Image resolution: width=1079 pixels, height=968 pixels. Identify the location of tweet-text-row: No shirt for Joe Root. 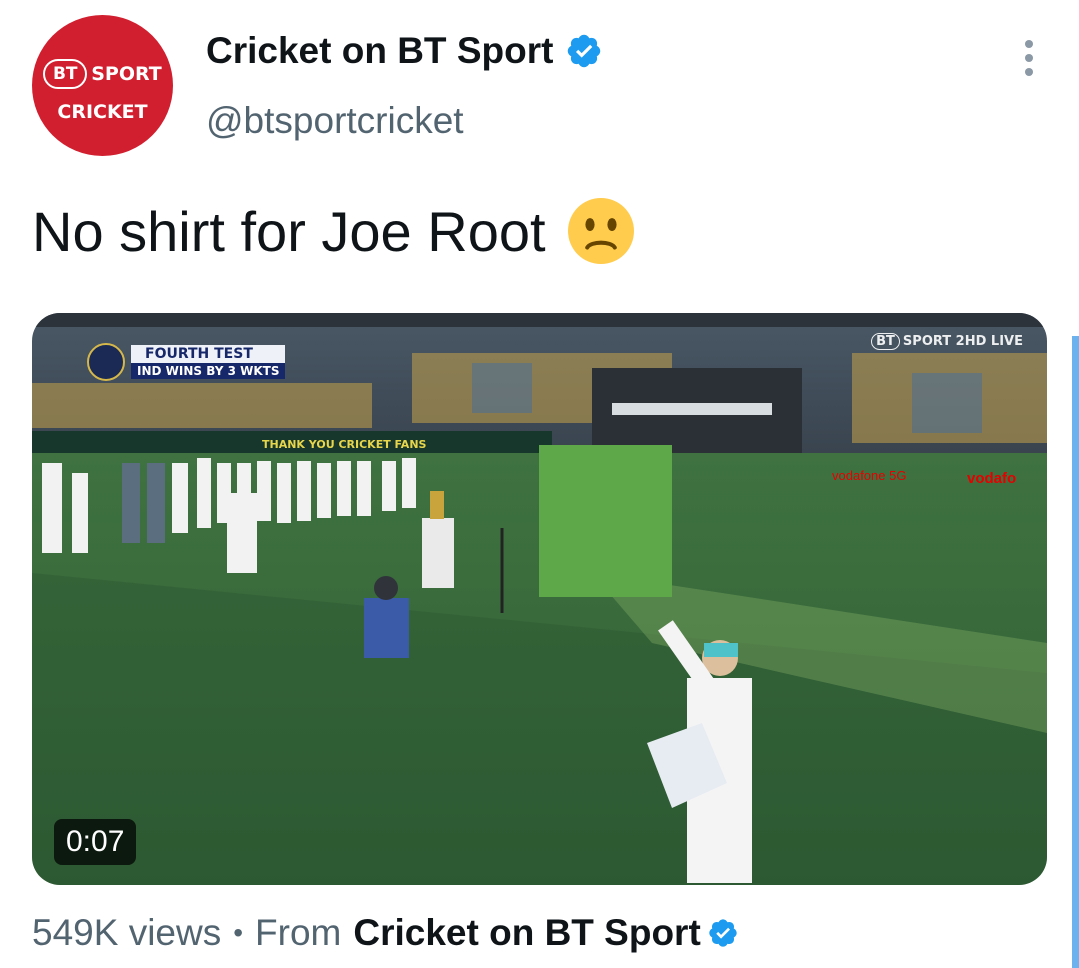
(333, 231).